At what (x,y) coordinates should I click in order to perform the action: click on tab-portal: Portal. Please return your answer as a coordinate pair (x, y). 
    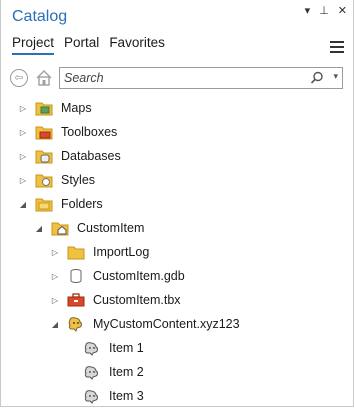
    Looking at the image, I should click on (81, 45).